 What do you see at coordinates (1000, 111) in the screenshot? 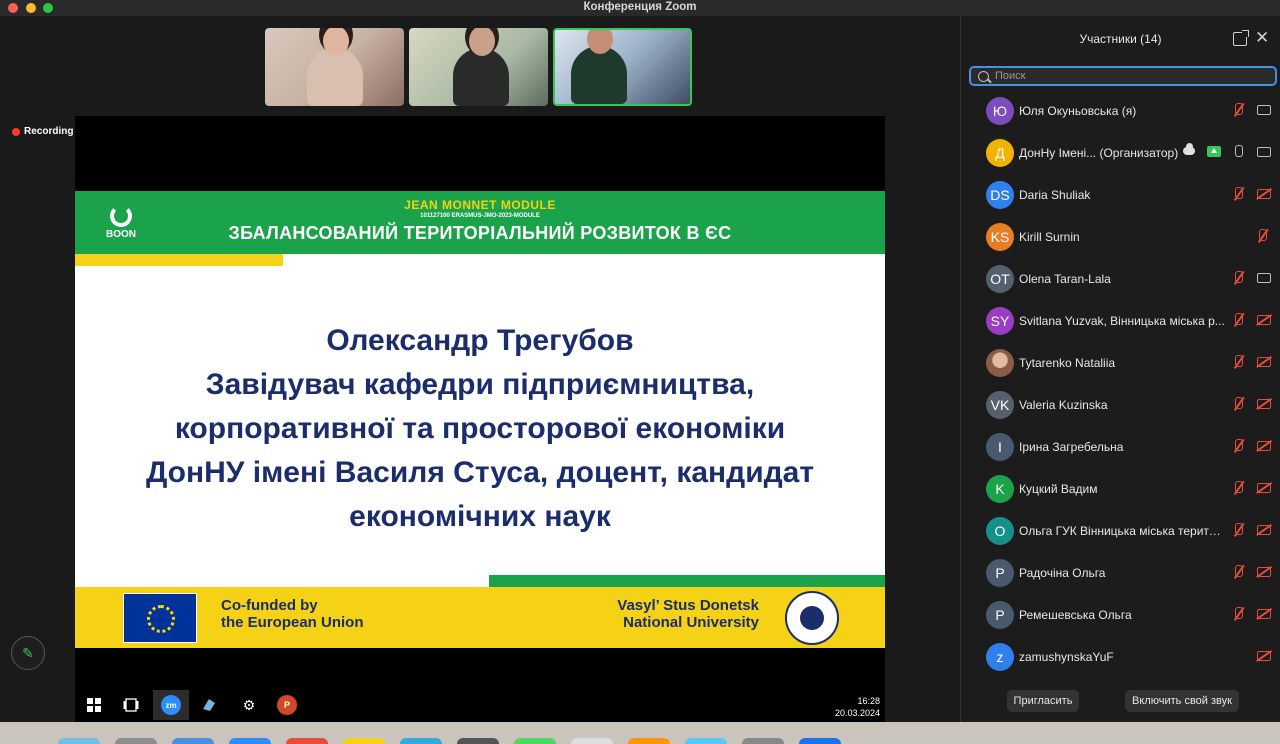
I see `avatar: Ю` at bounding box center [1000, 111].